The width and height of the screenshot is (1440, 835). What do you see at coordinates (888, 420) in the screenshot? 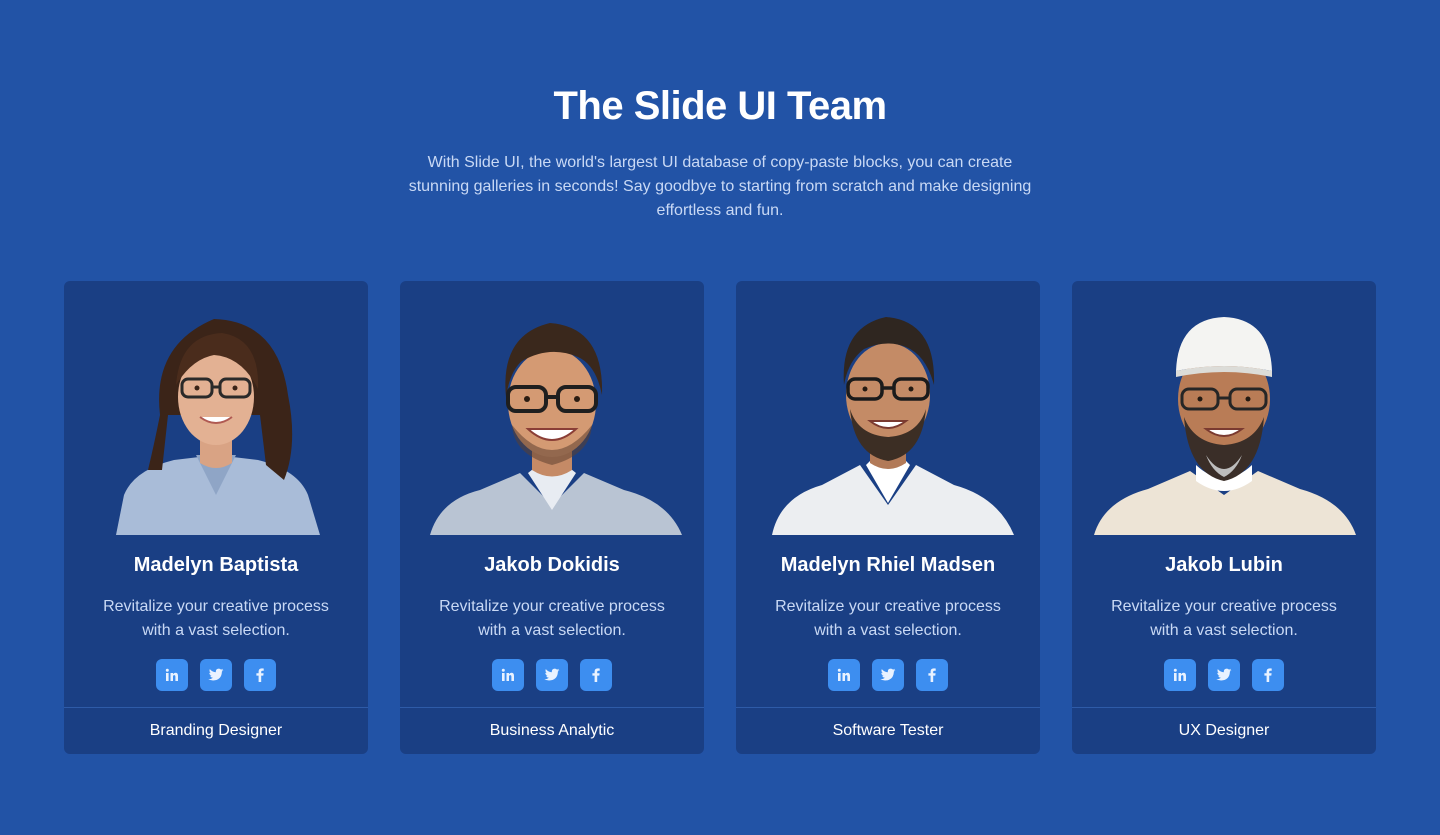
I see `man-beard-glasses-portrait` at bounding box center [888, 420].